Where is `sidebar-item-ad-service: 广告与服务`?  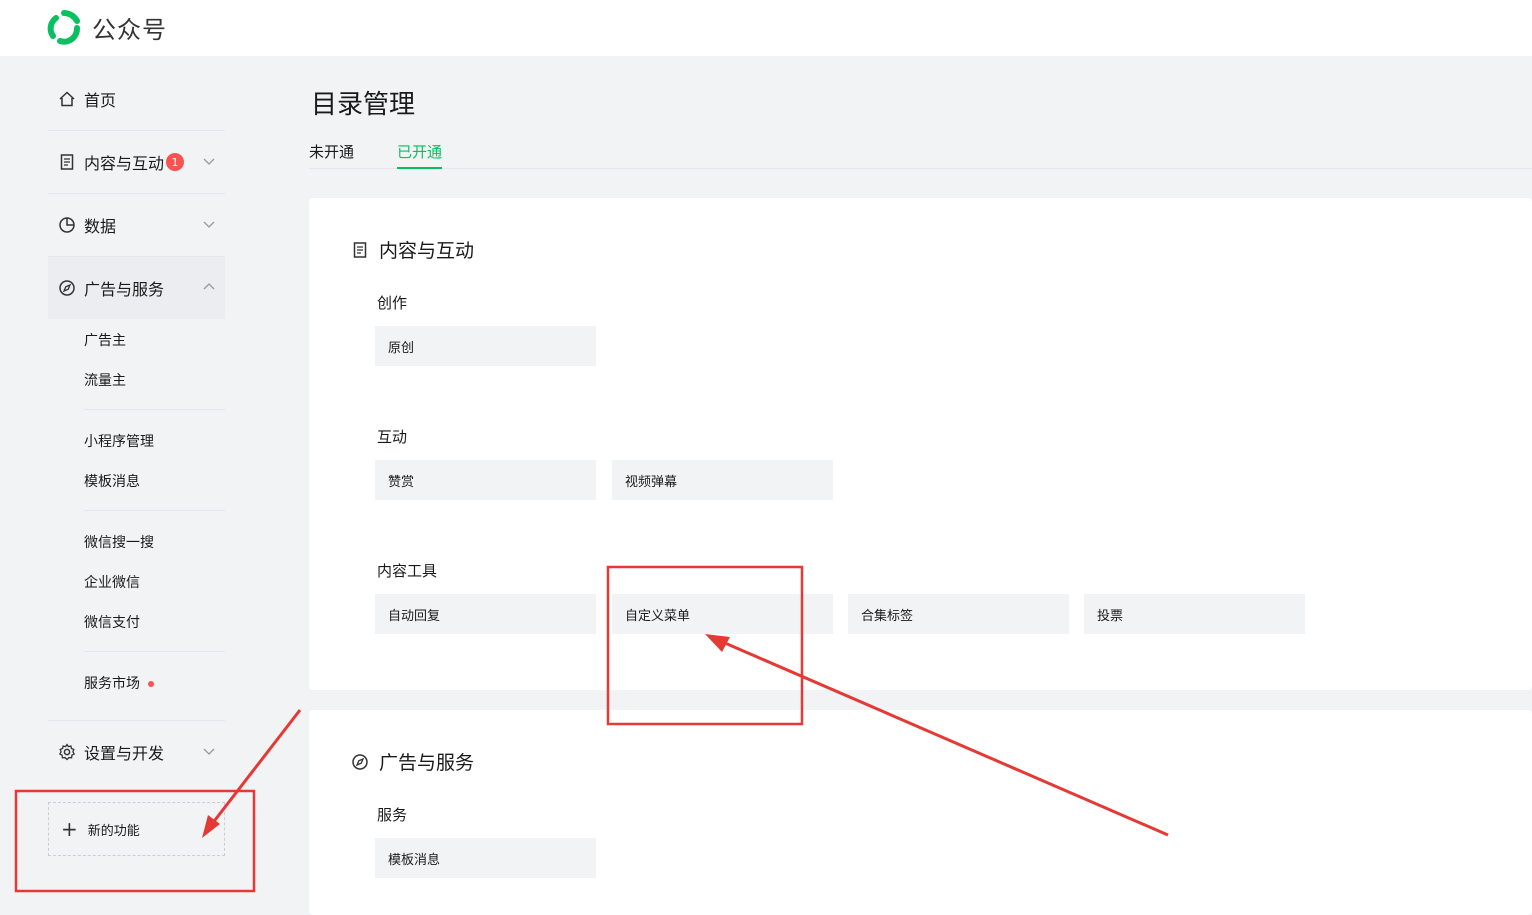 sidebar-item-ad-service: 广告与服务 is located at coordinates (136, 288).